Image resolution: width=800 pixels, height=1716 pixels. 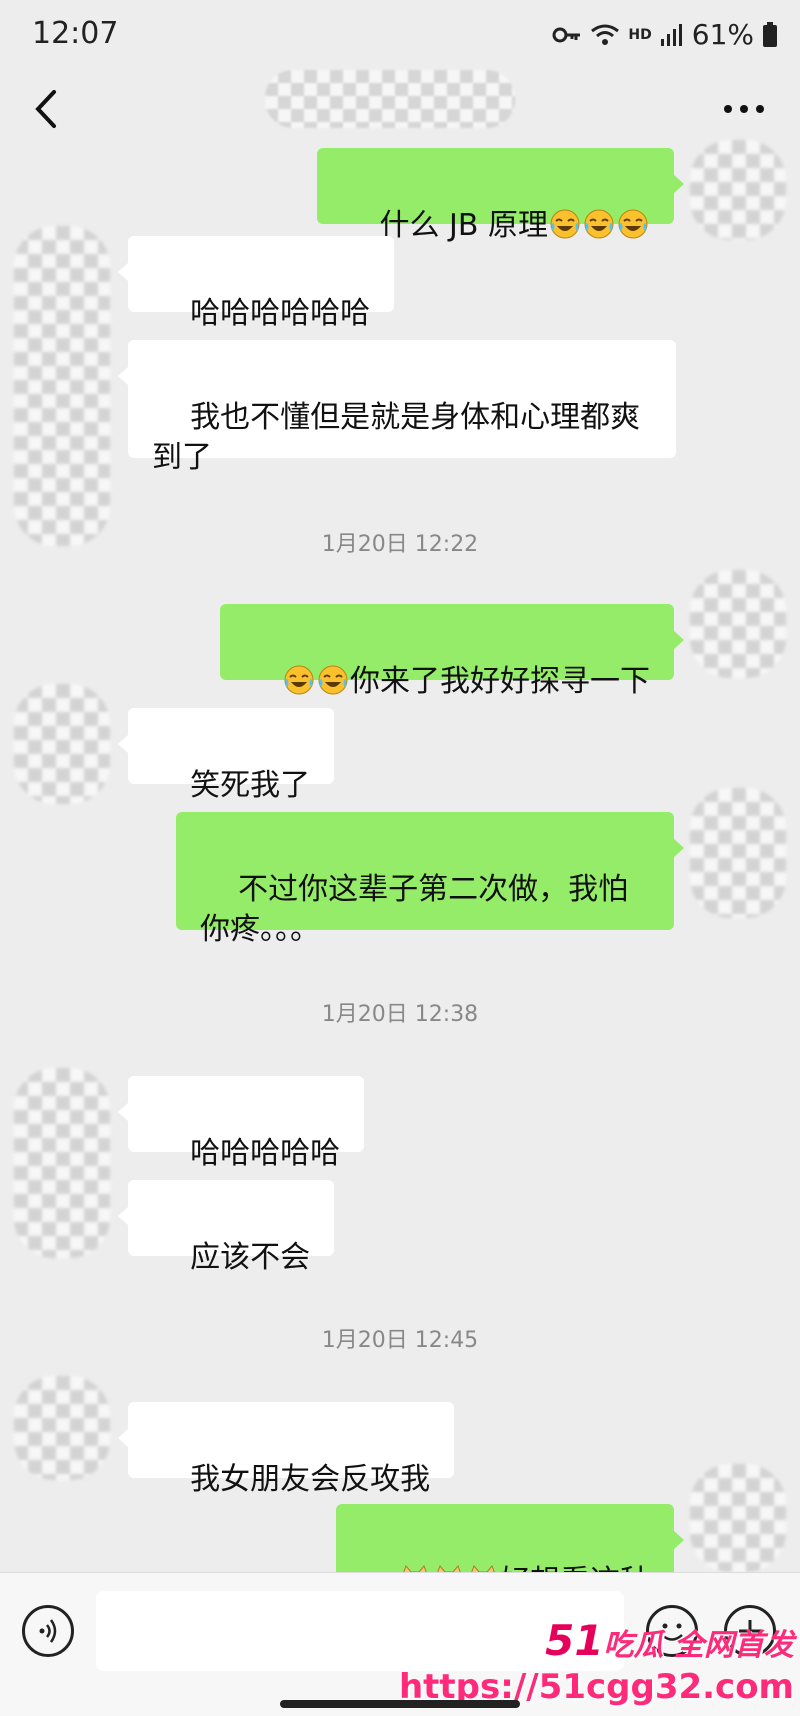 What do you see at coordinates (400, 544) in the screenshot?
I see `timestamp: 1月20日 12:22` at bounding box center [400, 544].